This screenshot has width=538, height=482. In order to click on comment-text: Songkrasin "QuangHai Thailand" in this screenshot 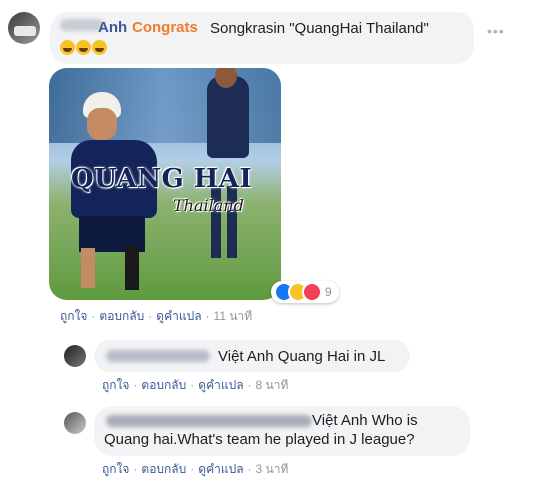, I will do `click(319, 28)`.